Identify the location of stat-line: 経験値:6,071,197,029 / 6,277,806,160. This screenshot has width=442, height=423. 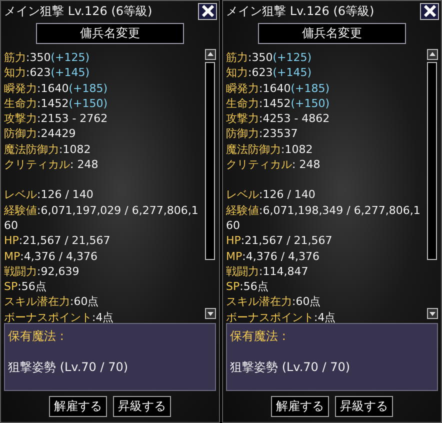
(102, 218).